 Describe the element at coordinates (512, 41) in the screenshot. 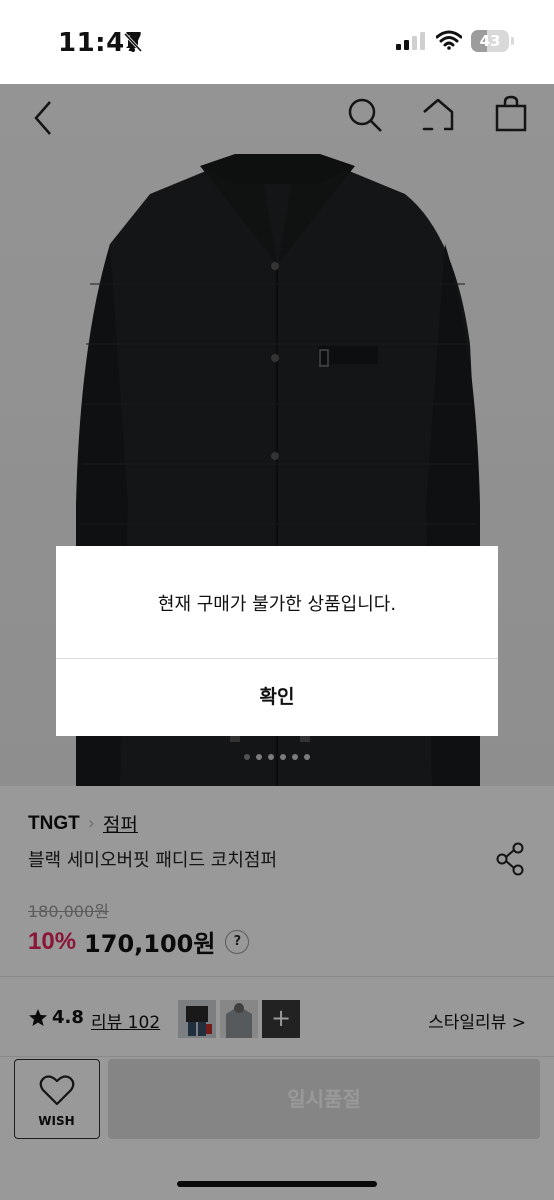

I see `battery-tip` at that location.